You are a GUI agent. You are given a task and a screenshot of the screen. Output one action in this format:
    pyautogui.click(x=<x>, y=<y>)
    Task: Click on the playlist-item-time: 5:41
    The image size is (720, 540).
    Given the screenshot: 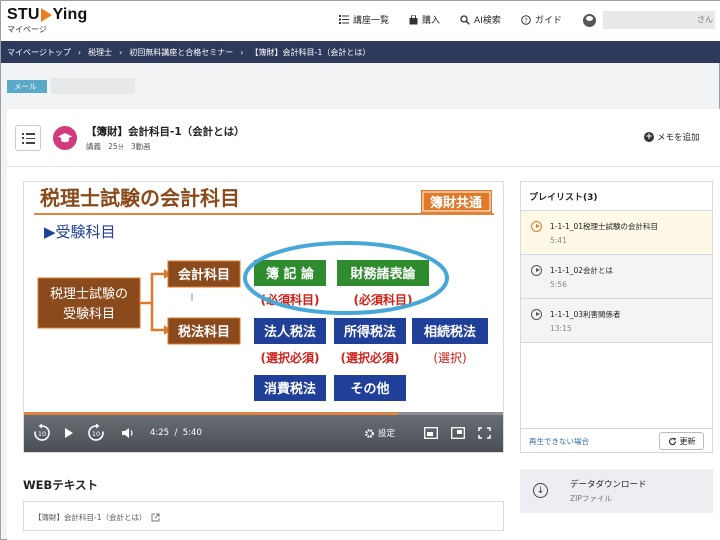 What is the action you would take?
    pyautogui.click(x=558, y=240)
    